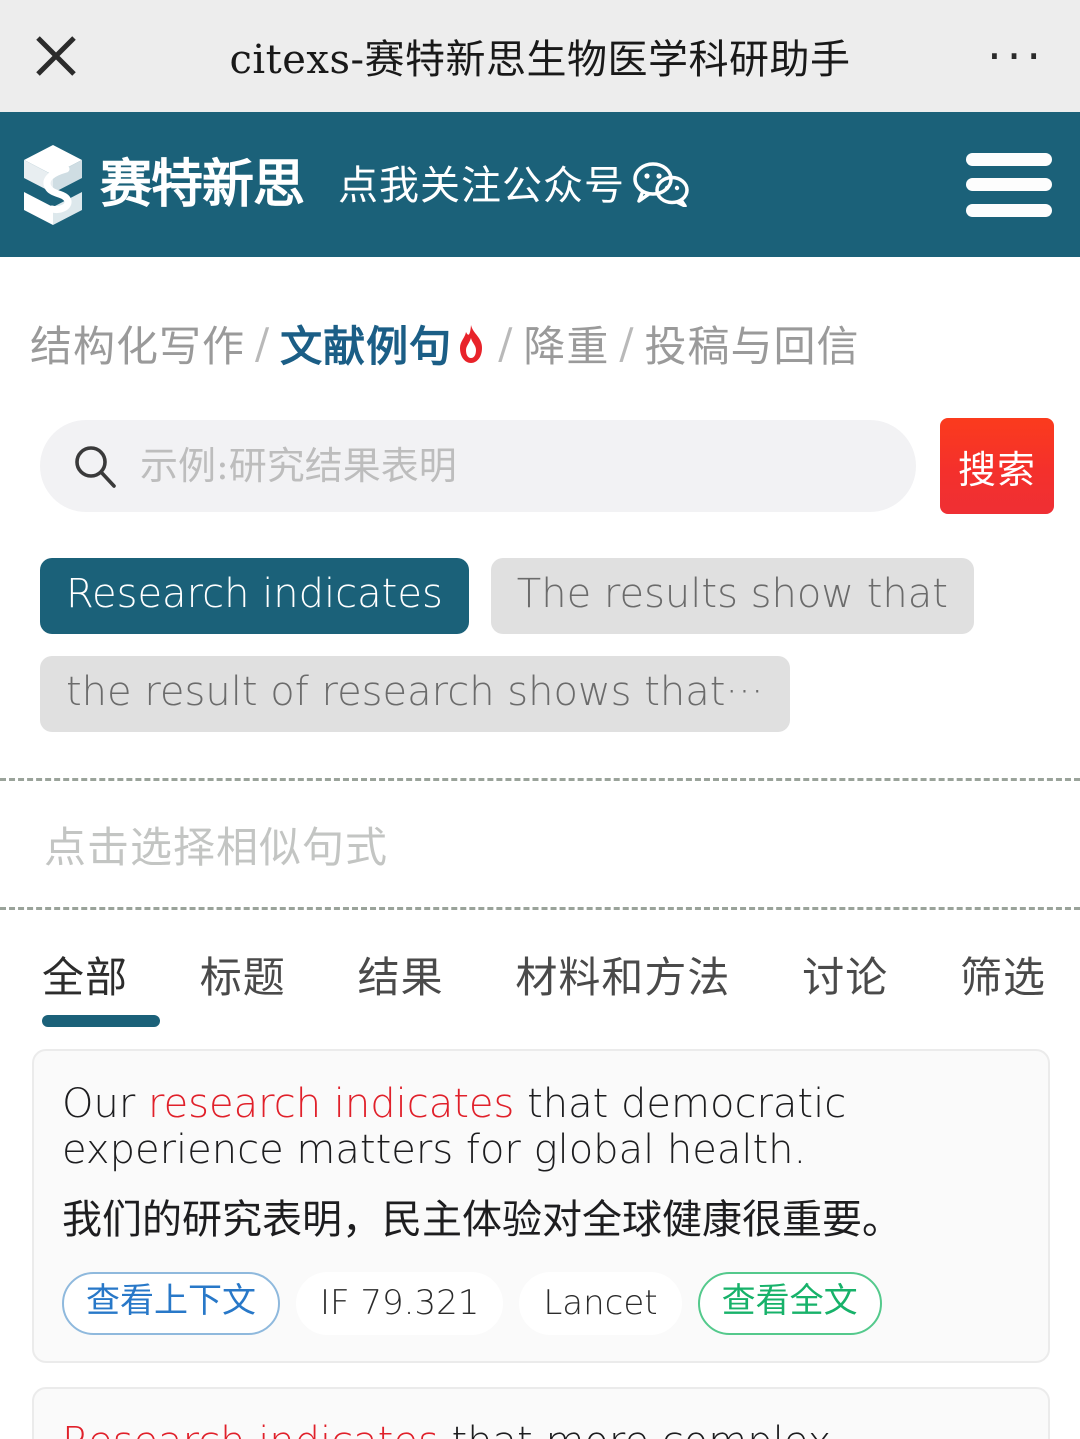 Image resolution: width=1080 pixels, height=1439 pixels. I want to click on filter-tabs: 全部 标题 结果 材料和方法 讨论 筛选, so click(540, 968).